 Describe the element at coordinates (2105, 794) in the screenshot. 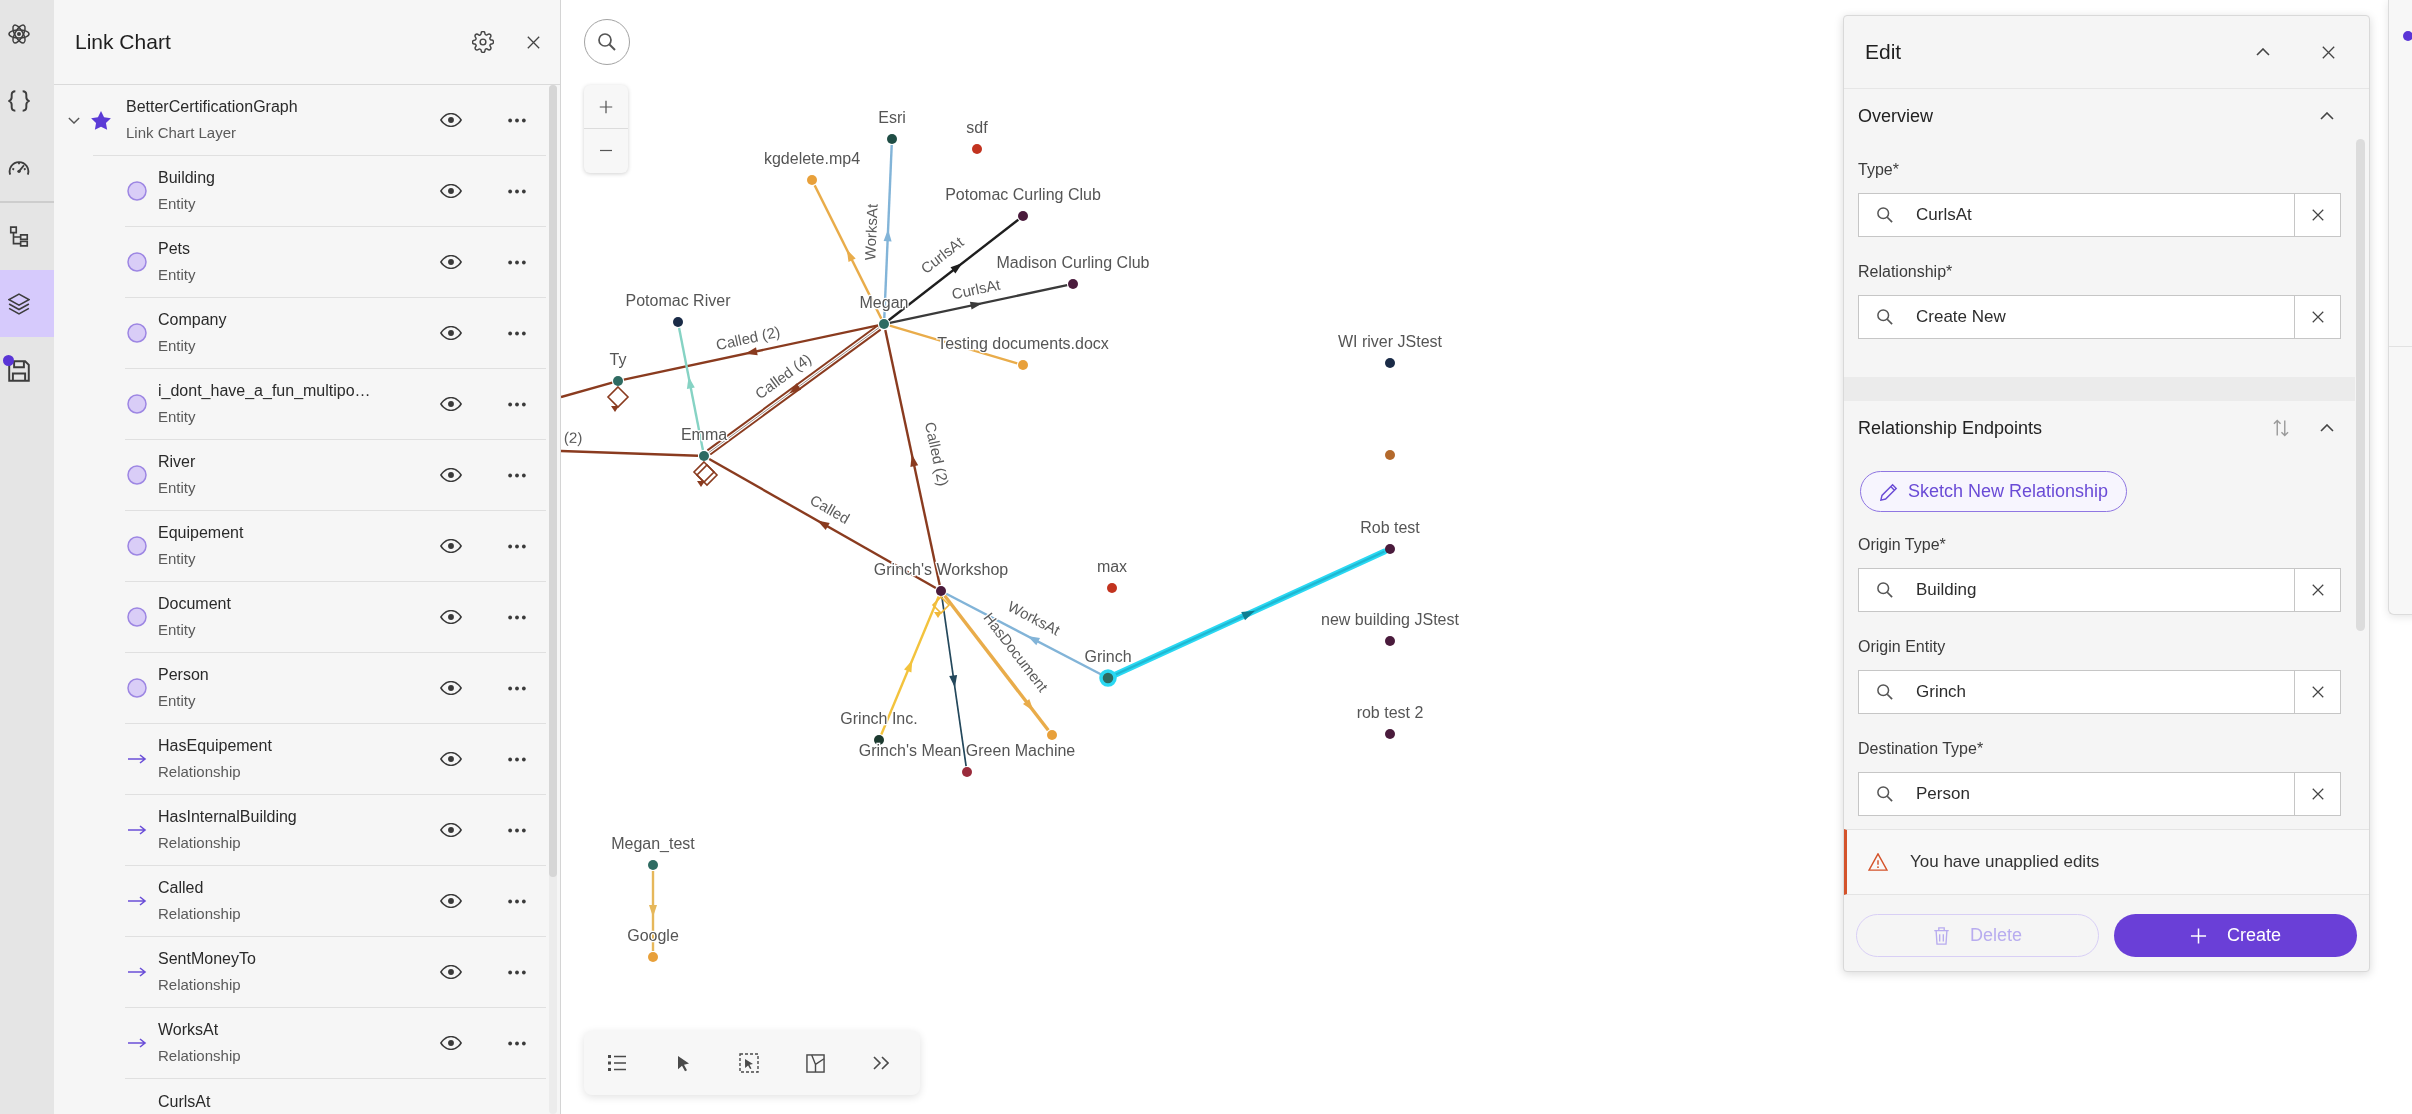

I see `combobox-input: Person` at that location.